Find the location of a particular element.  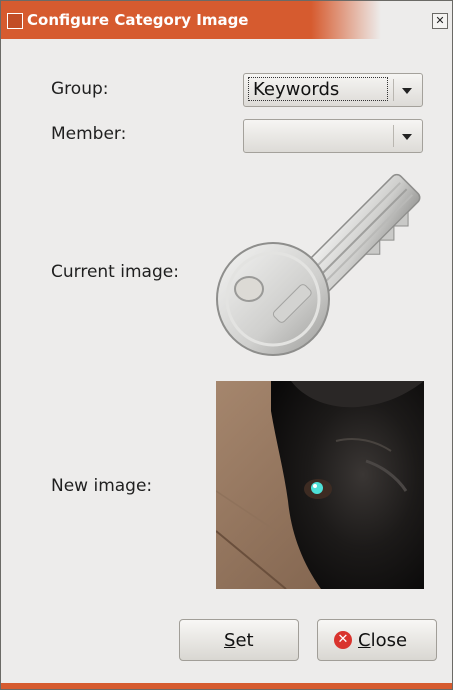

group-combobox: Keywords is located at coordinates (333, 90).